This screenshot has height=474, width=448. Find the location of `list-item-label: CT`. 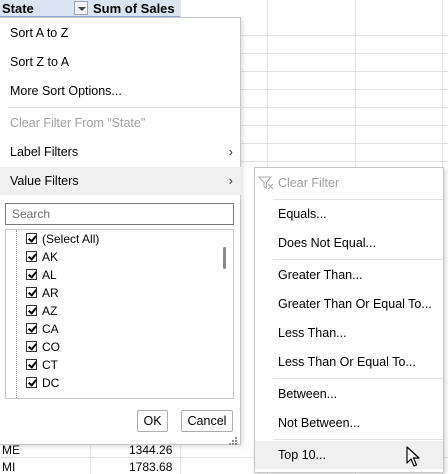

list-item-label: CT is located at coordinates (50, 365).